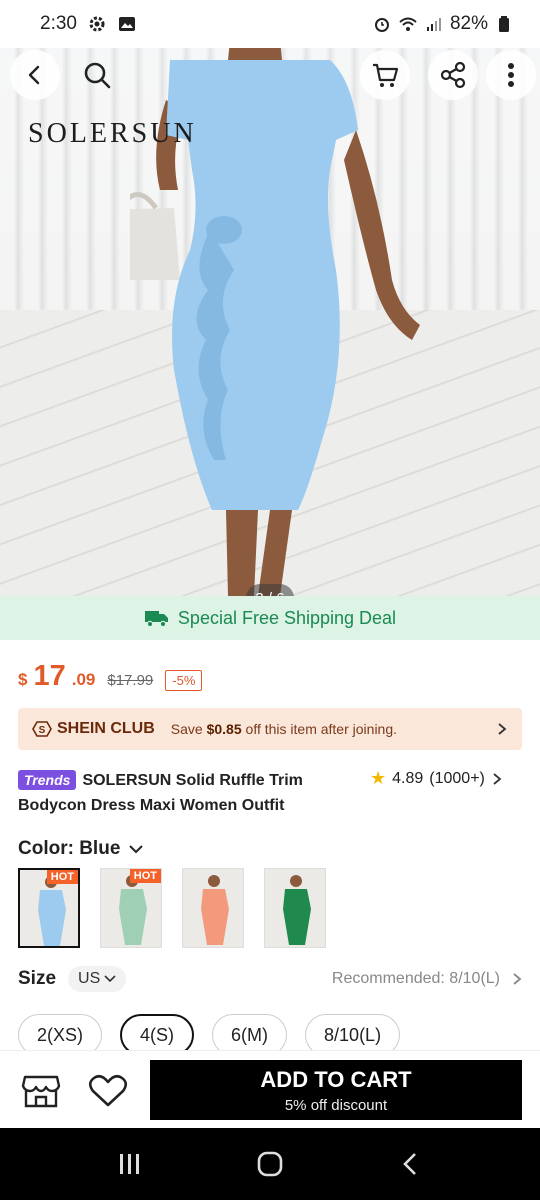  Describe the element at coordinates (69, 848) in the screenshot. I see `color-label-text: Color: Blue` at that location.